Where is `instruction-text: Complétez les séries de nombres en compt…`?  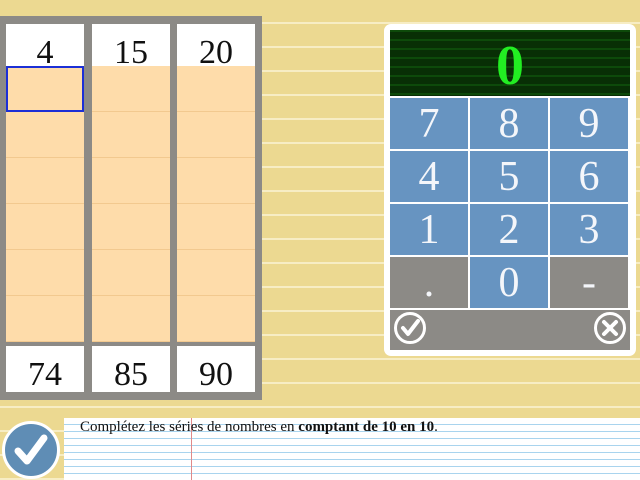 instruction-text: Complétez les séries de nombres en compt… is located at coordinates (259, 427).